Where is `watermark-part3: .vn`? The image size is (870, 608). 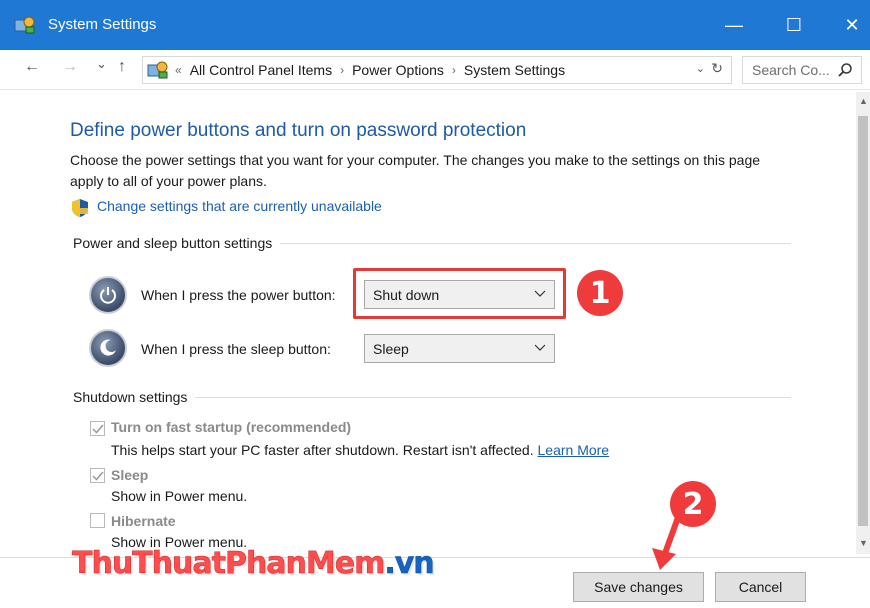
watermark-part3: .vn is located at coordinates (409, 564).